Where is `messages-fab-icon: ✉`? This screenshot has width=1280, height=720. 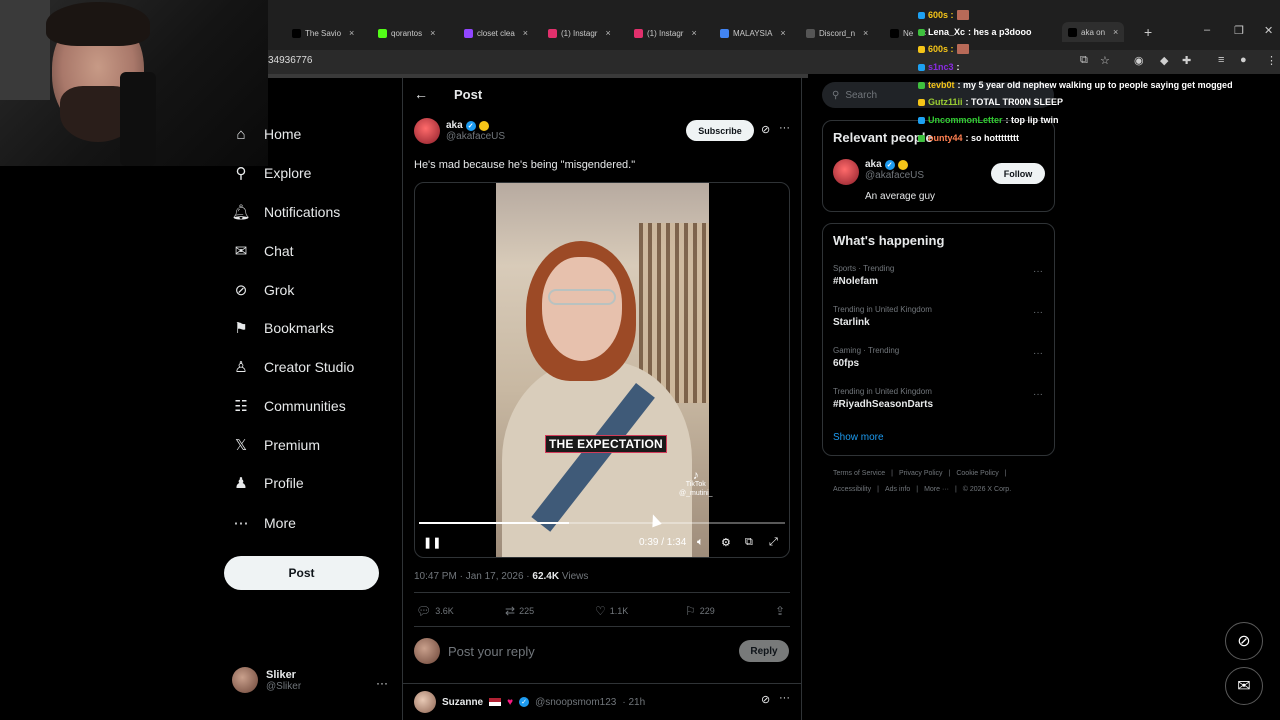
messages-fab-icon: ✉ is located at coordinates (1244, 686).